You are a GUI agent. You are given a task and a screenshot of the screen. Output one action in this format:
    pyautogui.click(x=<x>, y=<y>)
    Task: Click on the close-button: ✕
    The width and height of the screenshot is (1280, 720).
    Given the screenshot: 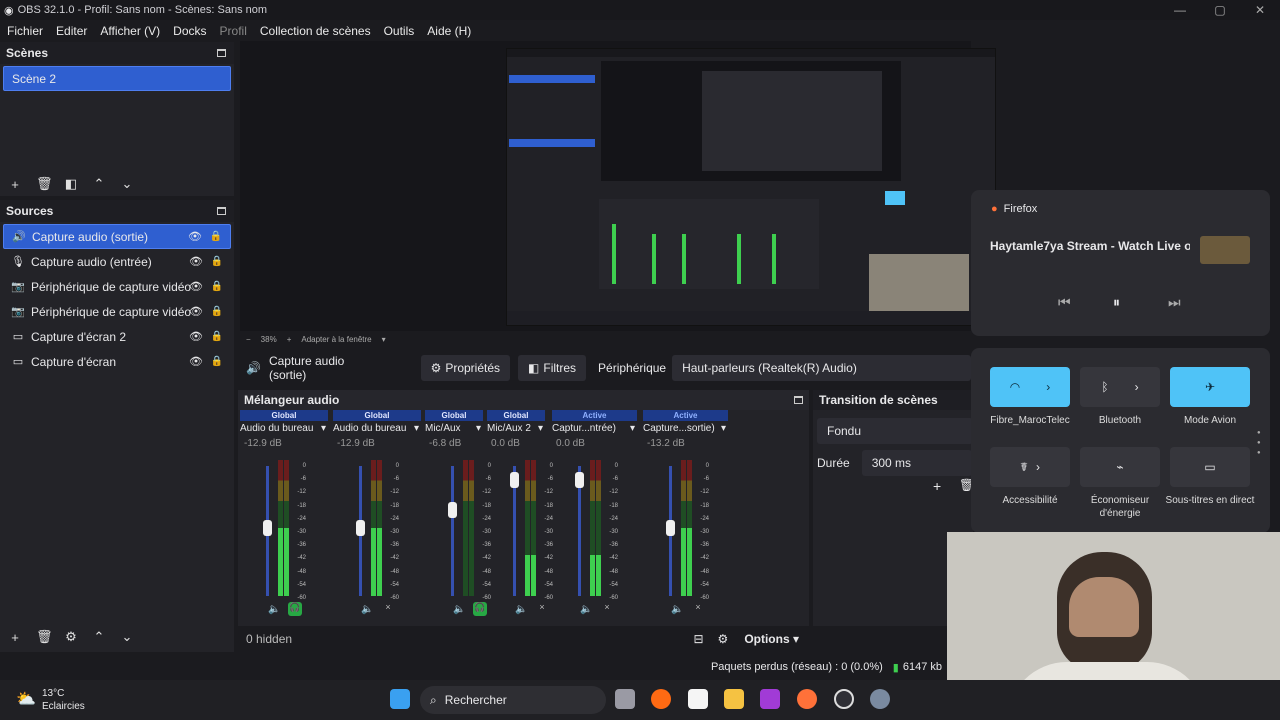 What is the action you would take?
    pyautogui.click(x=1260, y=10)
    